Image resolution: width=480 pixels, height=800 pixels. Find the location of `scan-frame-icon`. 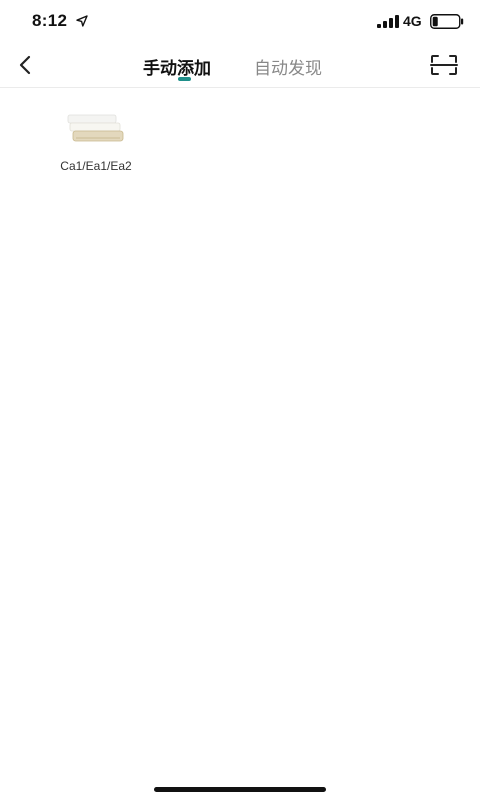

scan-frame-icon is located at coordinates (444, 65).